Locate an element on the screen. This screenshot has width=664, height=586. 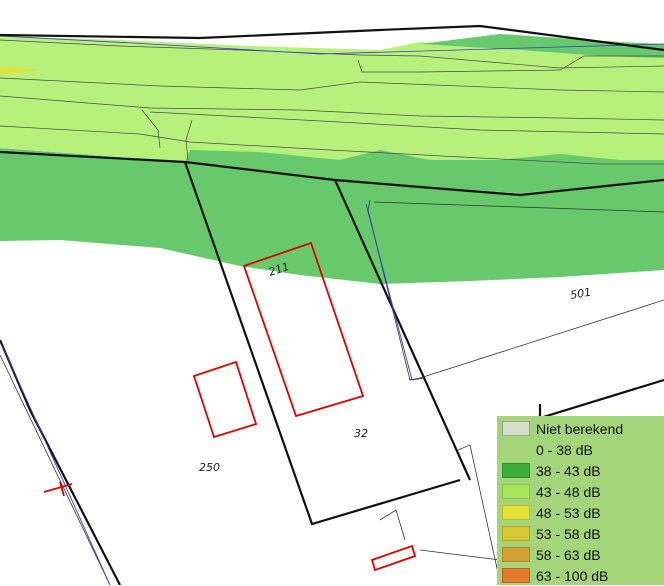
parcel-label-250: 250 is located at coordinates (209, 467).